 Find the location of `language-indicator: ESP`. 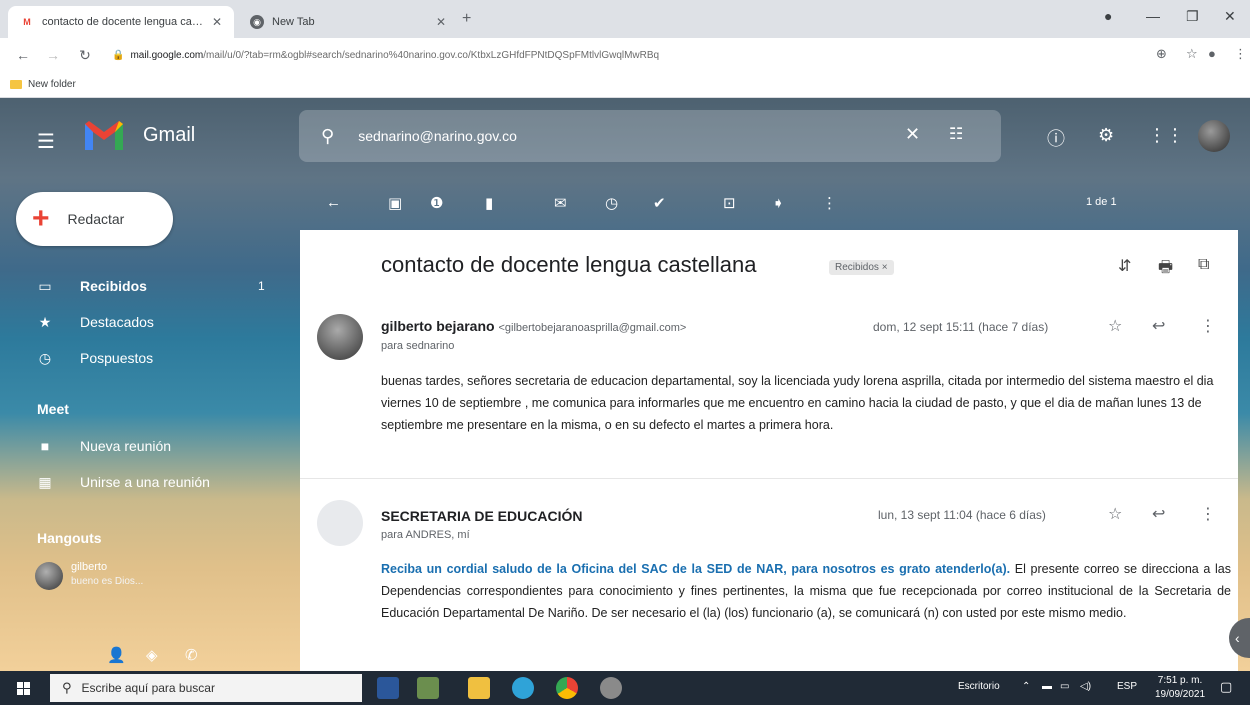

language-indicator: ESP is located at coordinates (1127, 686).